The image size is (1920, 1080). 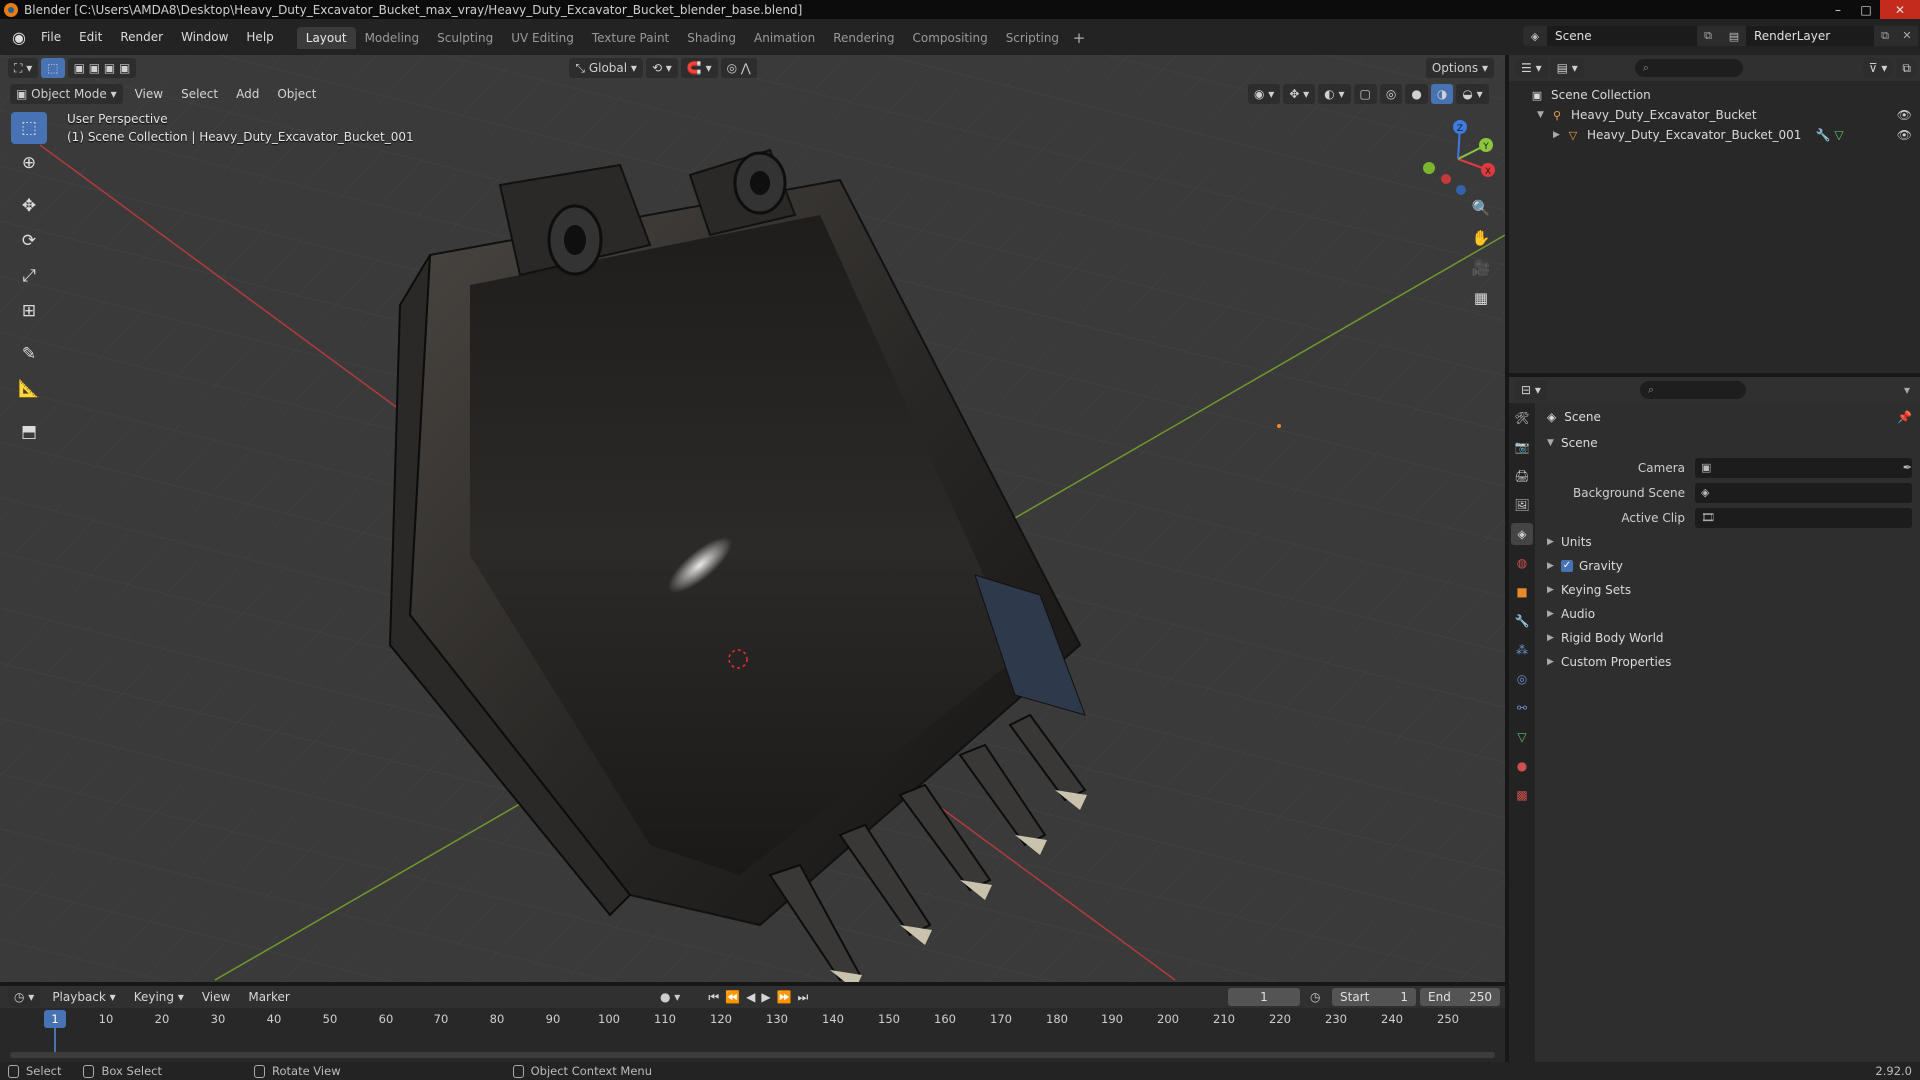 What do you see at coordinates (1522, 708) in the screenshot?
I see `constraints-tab-icon: ⚯` at bounding box center [1522, 708].